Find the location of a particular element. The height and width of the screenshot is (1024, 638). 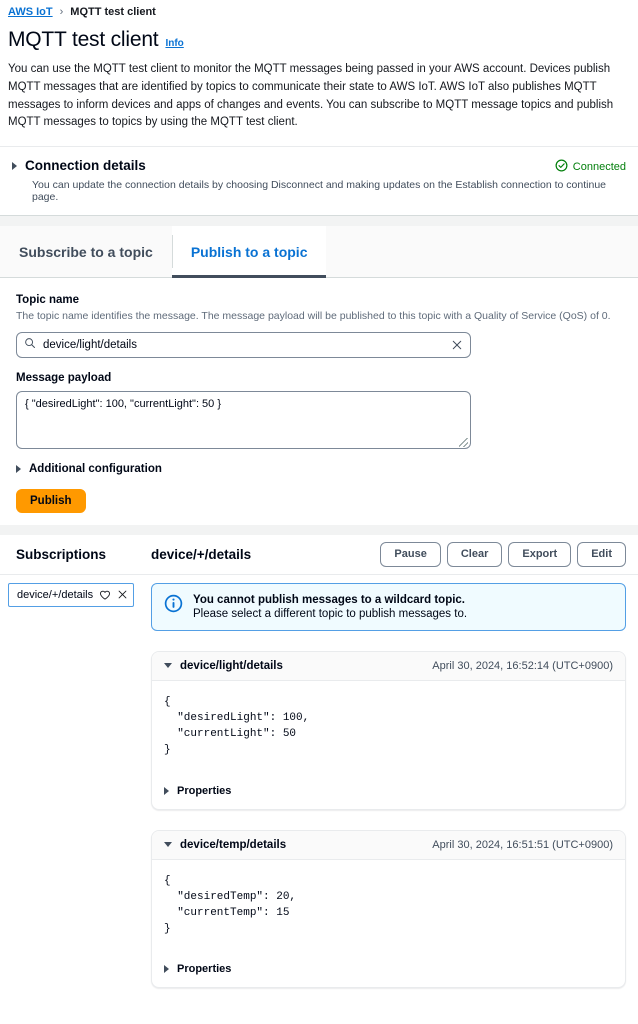

clear-topic-icon is located at coordinates (457, 345).